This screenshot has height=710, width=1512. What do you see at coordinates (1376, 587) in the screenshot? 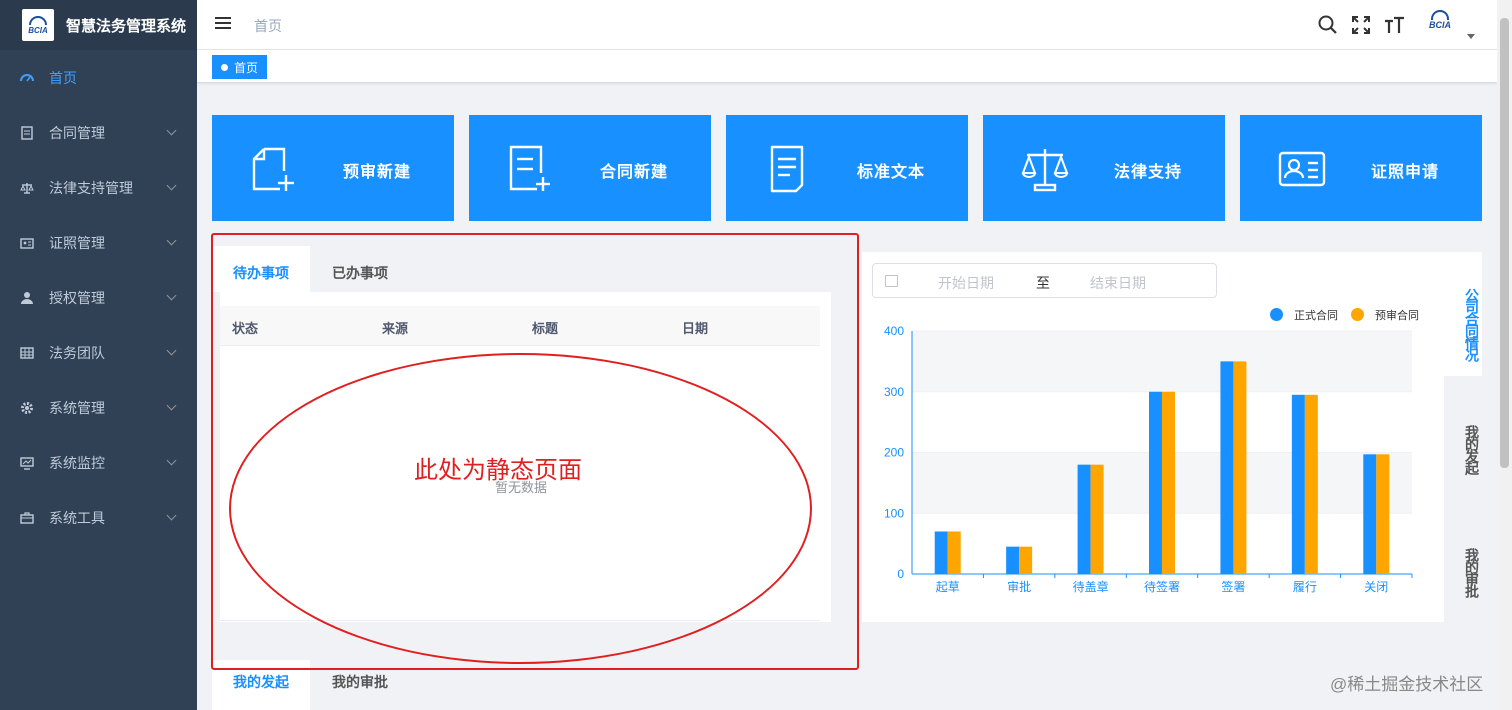
I see `x-tick-label: 关闭` at bounding box center [1376, 587].